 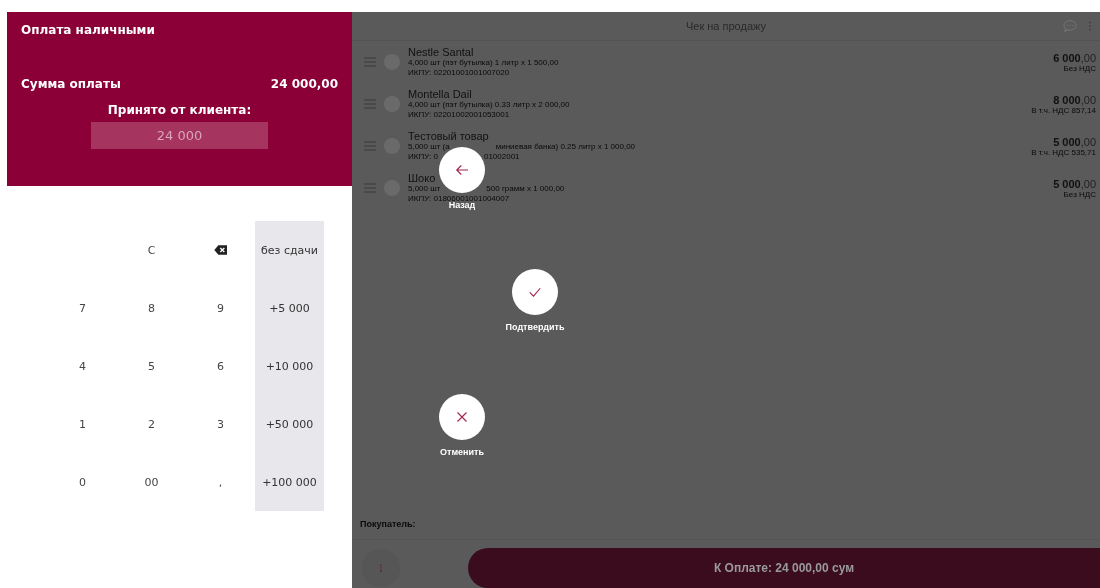 What do you see at coordinates (151, 424) in the screenshot?
I see `keypad-key: 2` at bounding box center [151, 424].